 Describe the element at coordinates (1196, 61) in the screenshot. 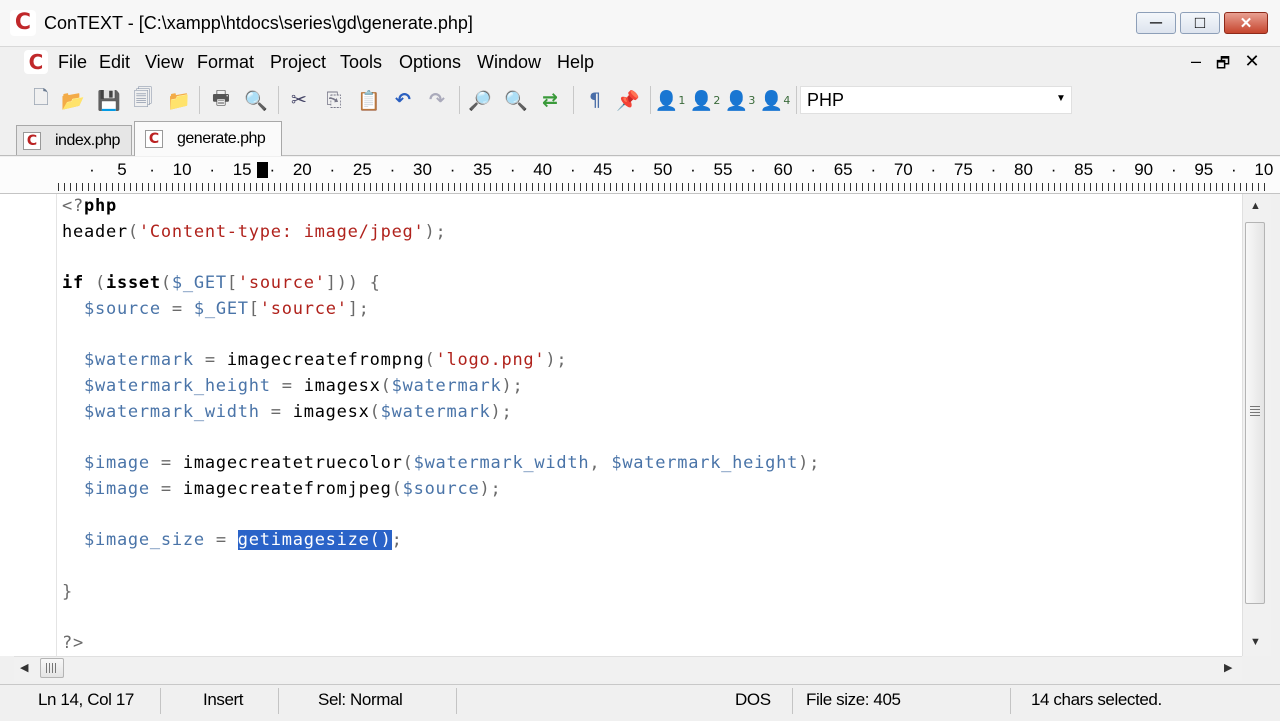

I see `mdi-minimize-button: –` at that location.